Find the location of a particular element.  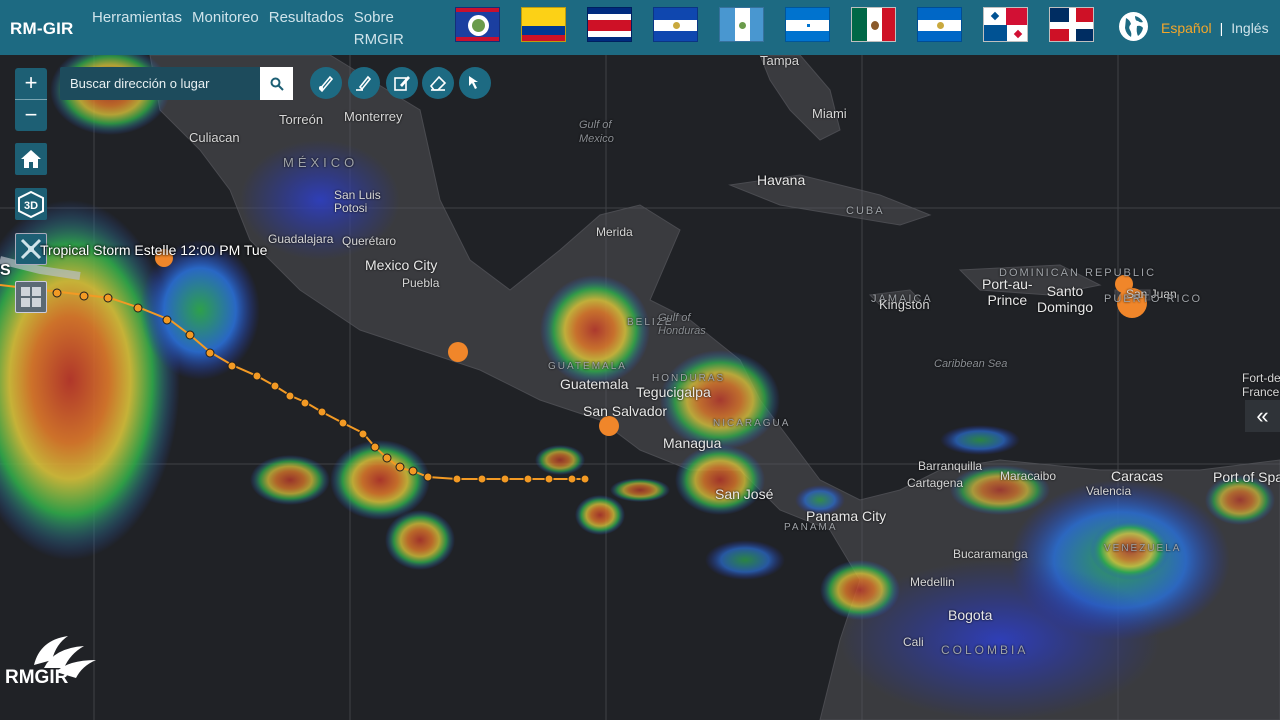

basemap-gallery-button is located at coordinates (31, 297).